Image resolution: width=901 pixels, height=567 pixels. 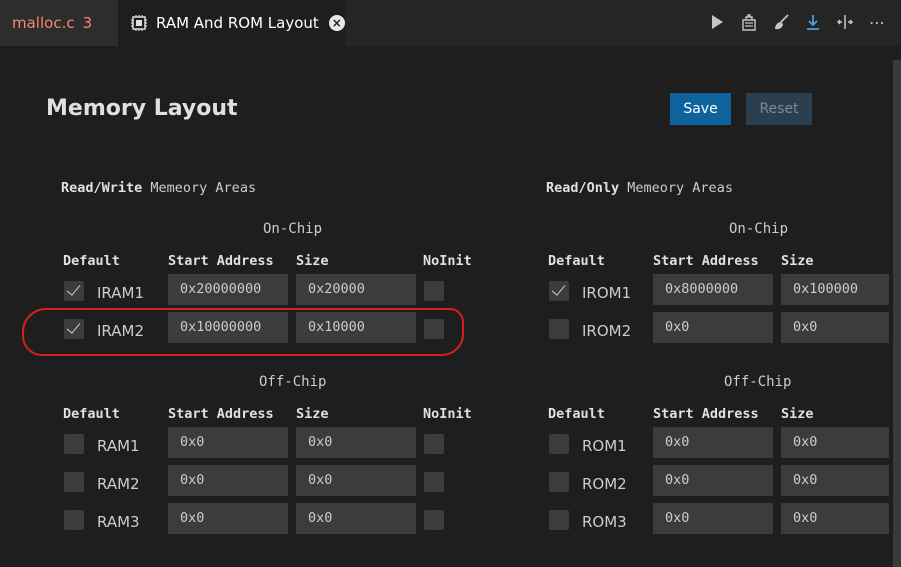 What do you see at coordinates (576, 414) in the screenshot?
I see `ro-off-col-default: Default` at bounding box center [576, 414].